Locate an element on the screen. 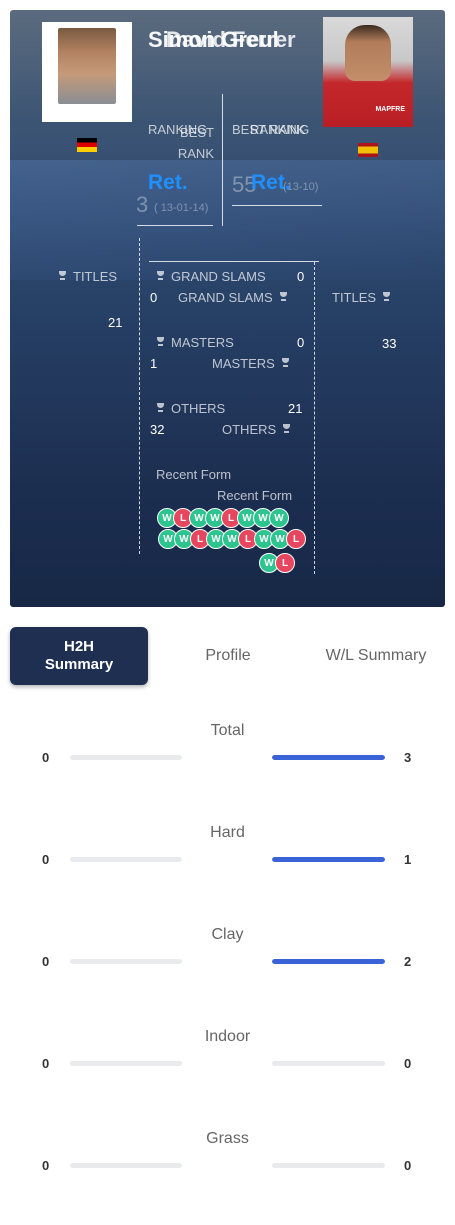  player1-recent-form: WLWWLWWW is located at coordinates (223, 518).